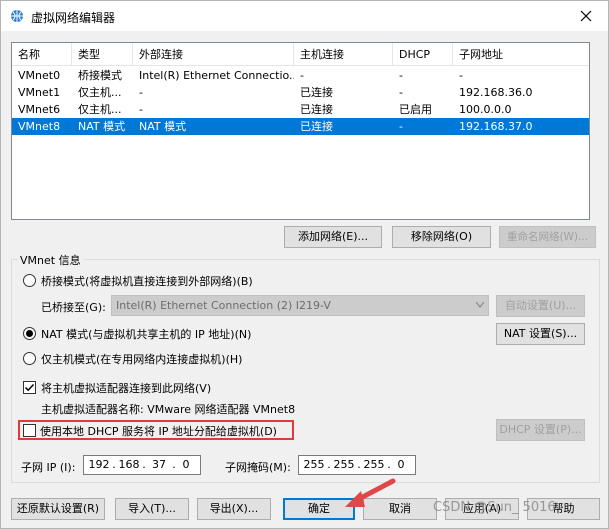 This screenshot has height=529, width=609. I want to click on cell-subnet: -, so click(461, 75).